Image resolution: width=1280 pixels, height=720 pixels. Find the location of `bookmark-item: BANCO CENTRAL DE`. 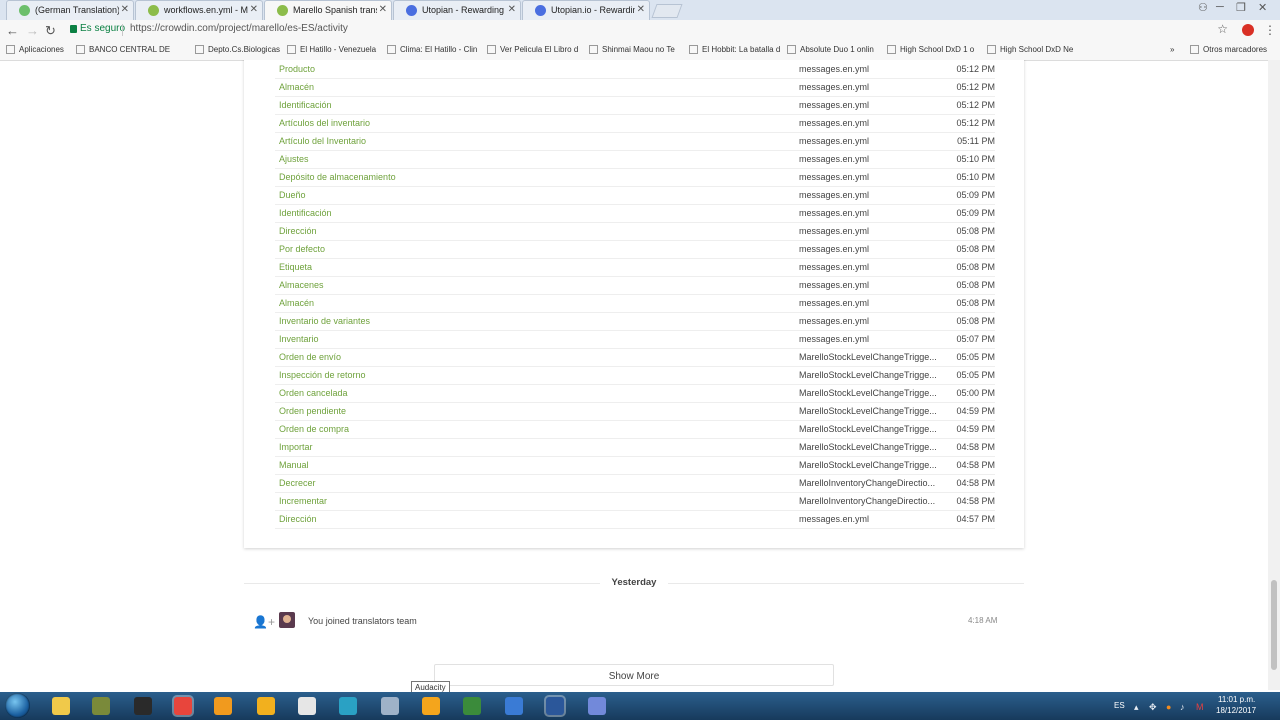

bookmark-item: BANCO CENTRAL DE is located at coordinates (123, 49).